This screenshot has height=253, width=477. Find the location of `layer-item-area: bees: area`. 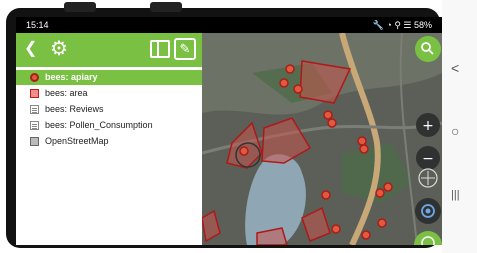

layer-item-area: bees: area is located at coordinates (109, 93).